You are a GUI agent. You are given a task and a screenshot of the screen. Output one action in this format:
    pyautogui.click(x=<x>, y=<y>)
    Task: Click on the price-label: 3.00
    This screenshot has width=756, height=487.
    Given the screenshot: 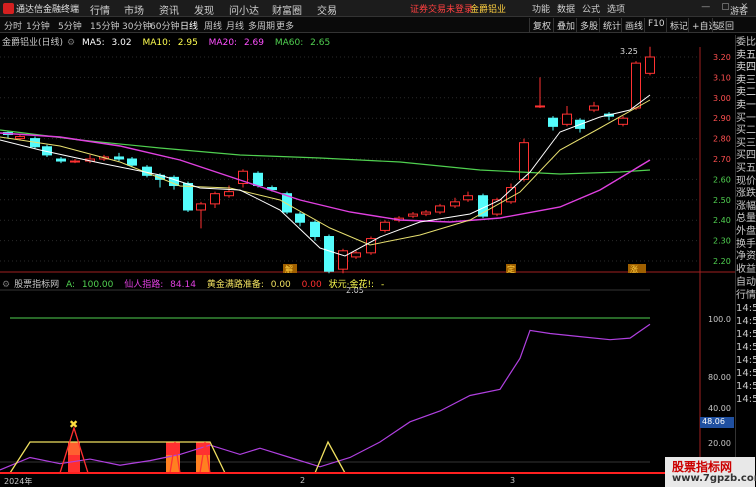 What is the action you would take?
    pyautogui.click(x=722, y=98)
    